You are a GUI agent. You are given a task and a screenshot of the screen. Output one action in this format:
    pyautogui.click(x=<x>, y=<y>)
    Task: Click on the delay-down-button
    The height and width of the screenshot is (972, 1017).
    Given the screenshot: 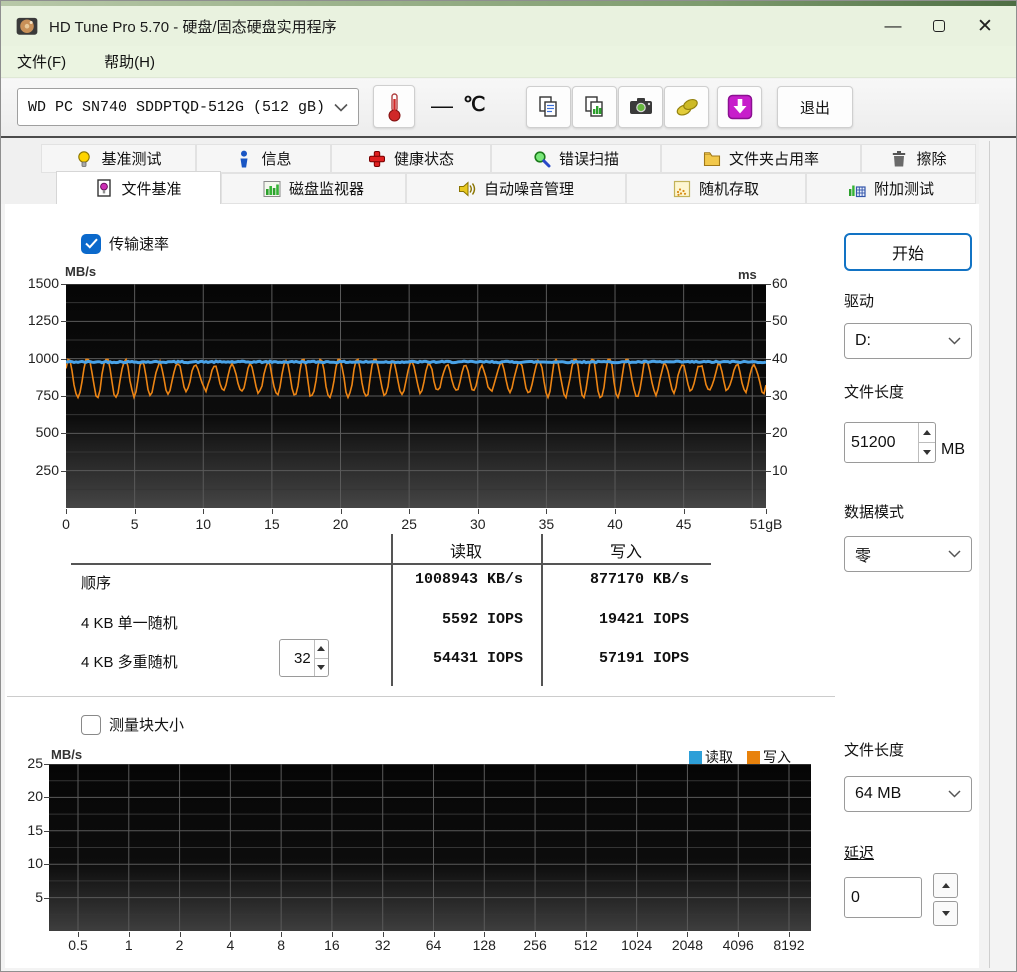 What is the action you would take?
    pyautogui.click(x=945, y=913)
    